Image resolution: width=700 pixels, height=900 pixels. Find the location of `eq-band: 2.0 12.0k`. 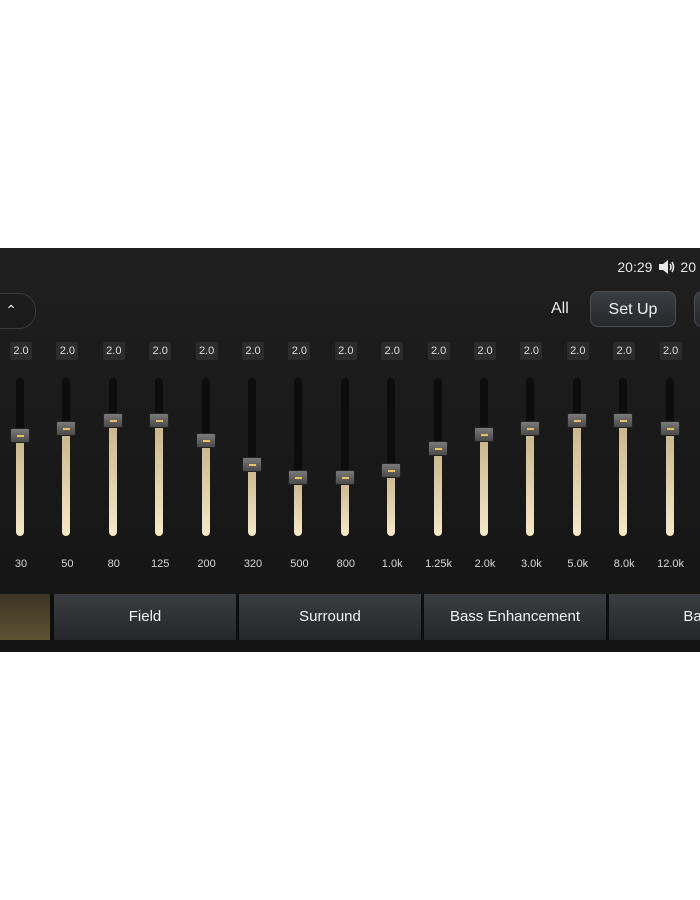

eq-band: 2.0 12.0k is located at coordinates (671, 462).